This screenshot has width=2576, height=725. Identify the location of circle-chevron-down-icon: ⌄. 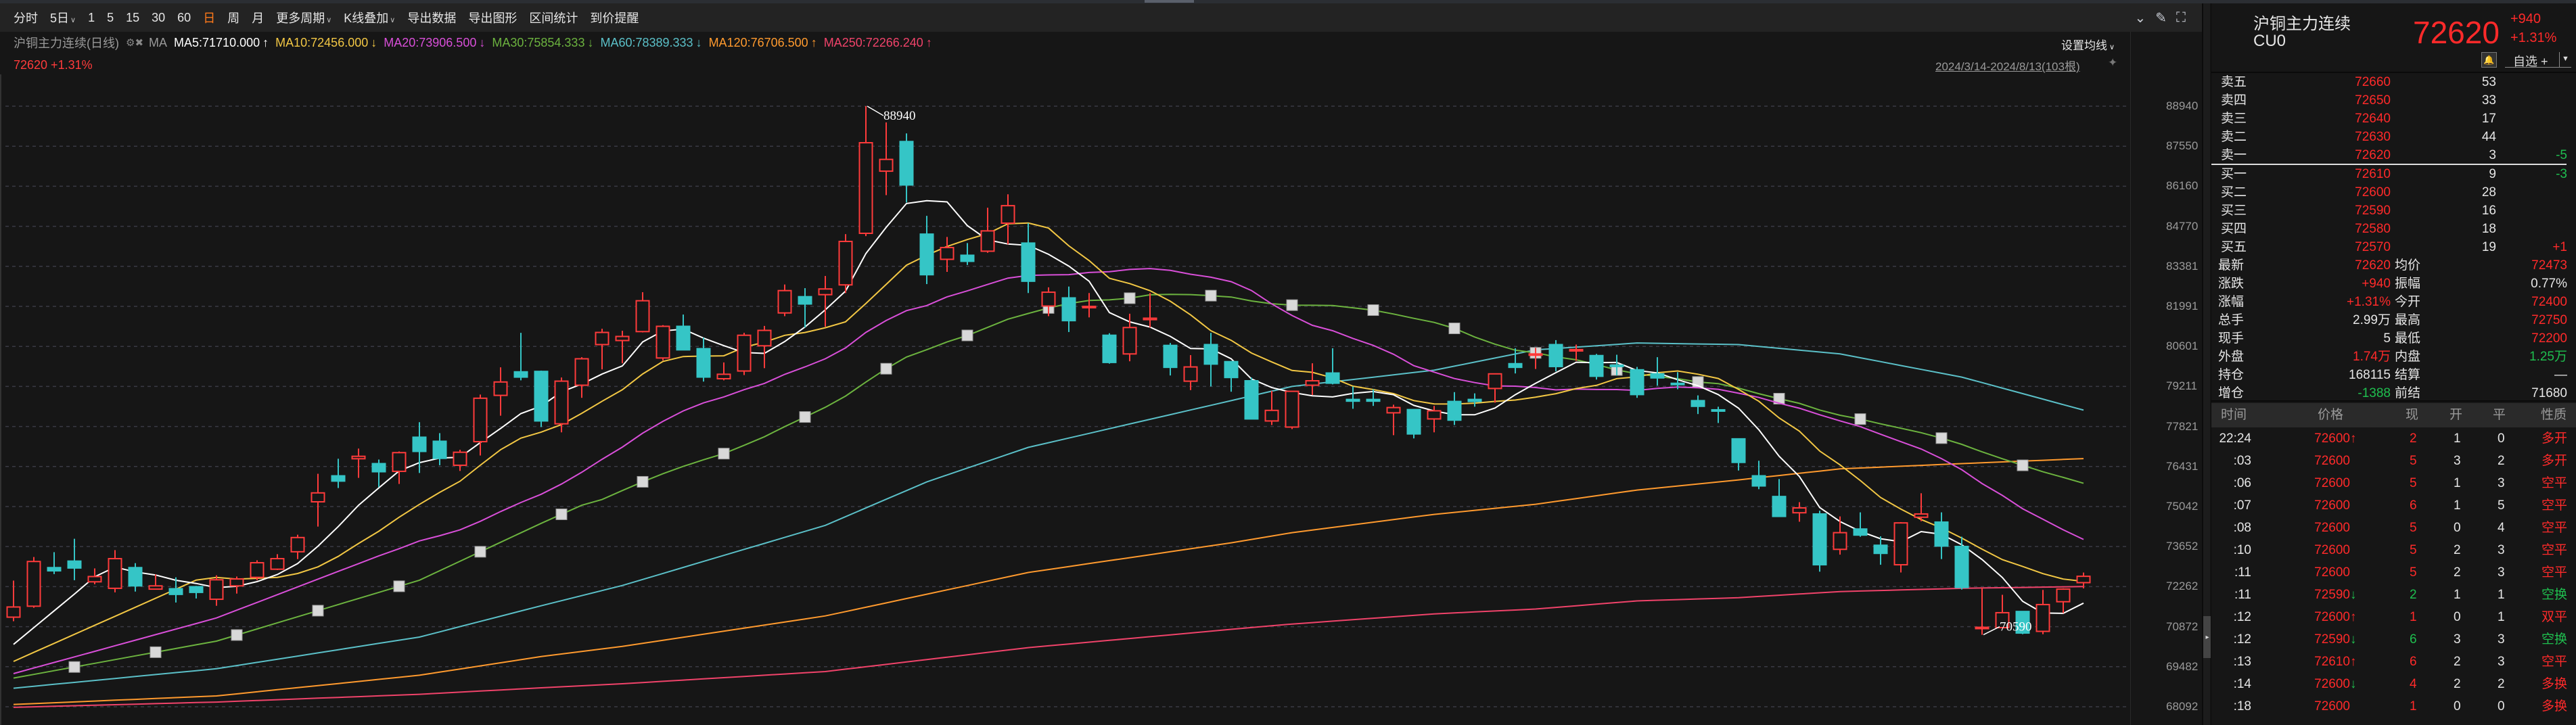
(2140, 17).